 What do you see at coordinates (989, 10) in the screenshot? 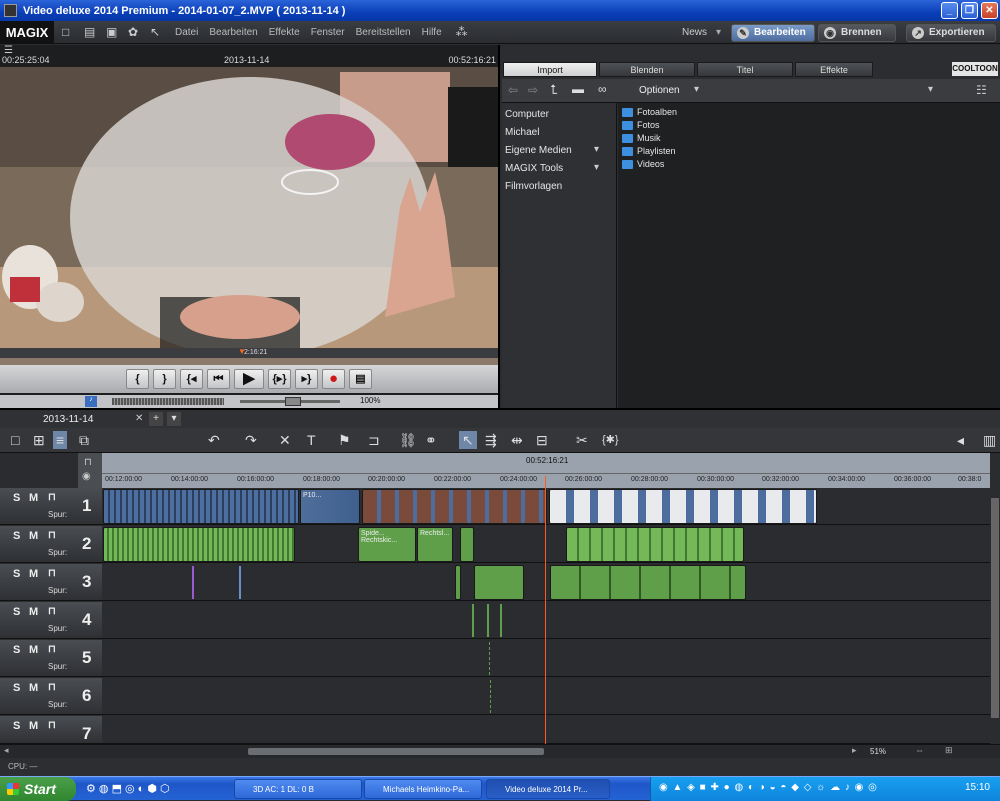
I see `close-button: ✕` at bounding box center [989, 10].